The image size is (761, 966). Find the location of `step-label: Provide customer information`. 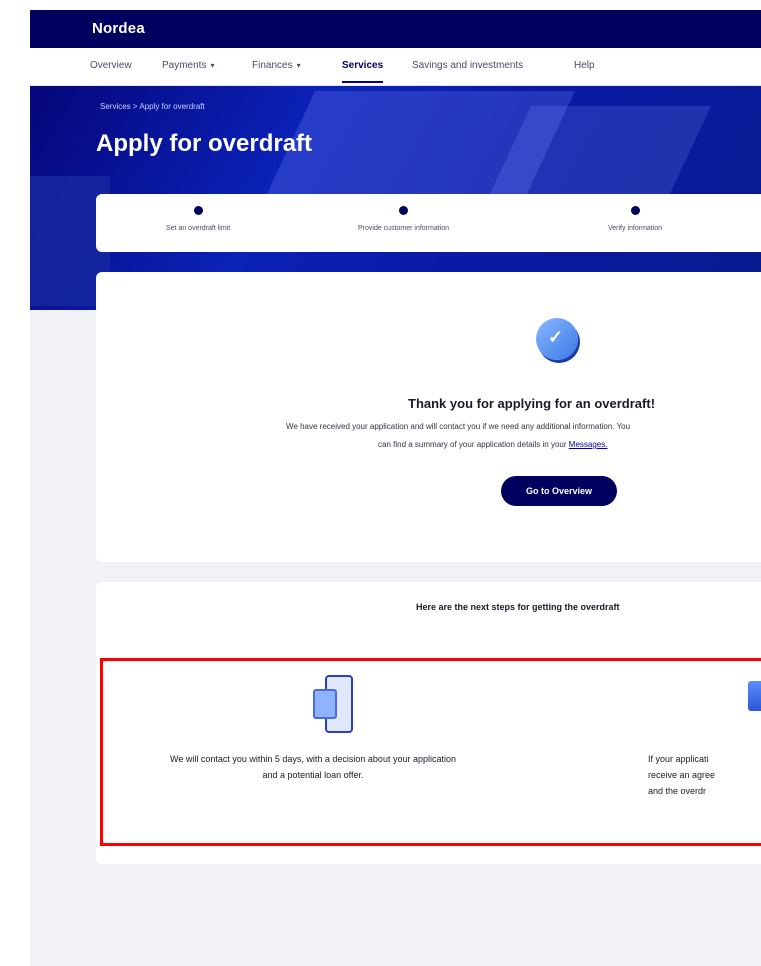

step-label: Provide customer information is located at coordinates (404, 228).